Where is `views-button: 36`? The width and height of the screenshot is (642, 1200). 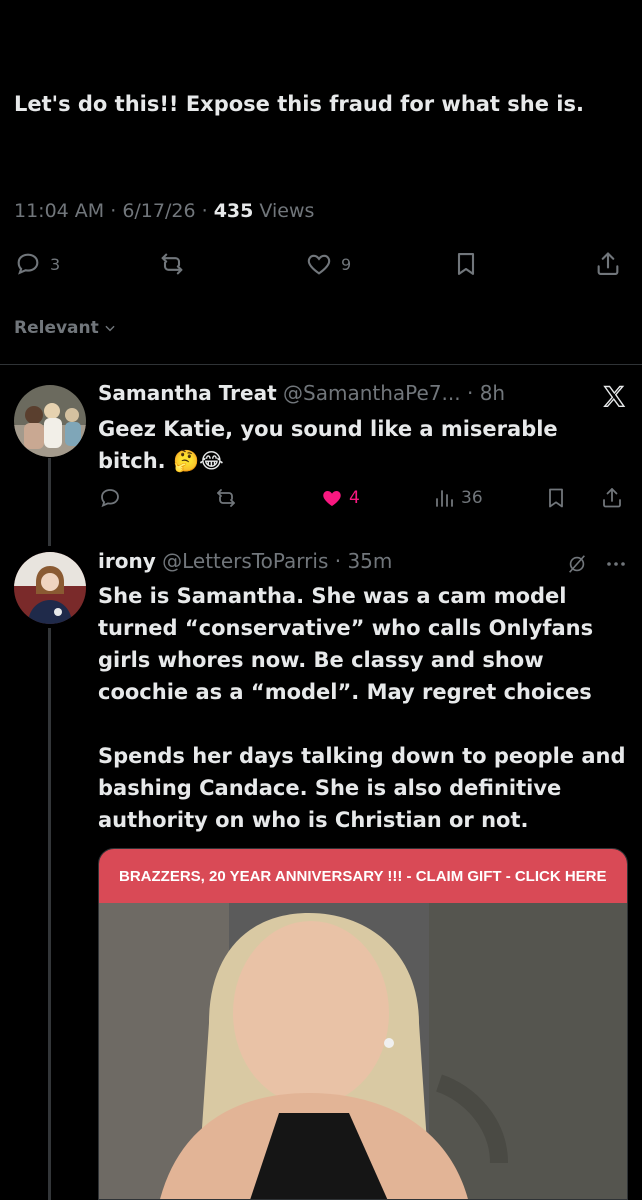
views-button: 36 is located at coordinates (457, 498).